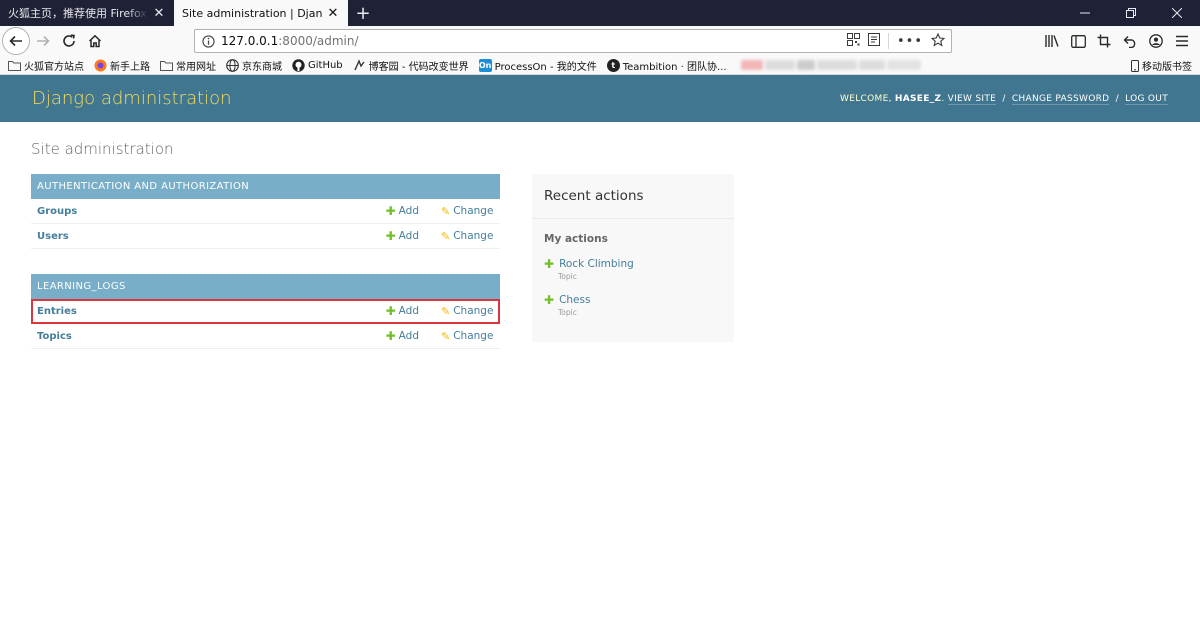 This screenshot has width=1200, height=644. What do you see at coordinates (265, 286) in the screenshot?
I see `module-caption: LEARNING_LOGS` at bounding box center [265, 286].